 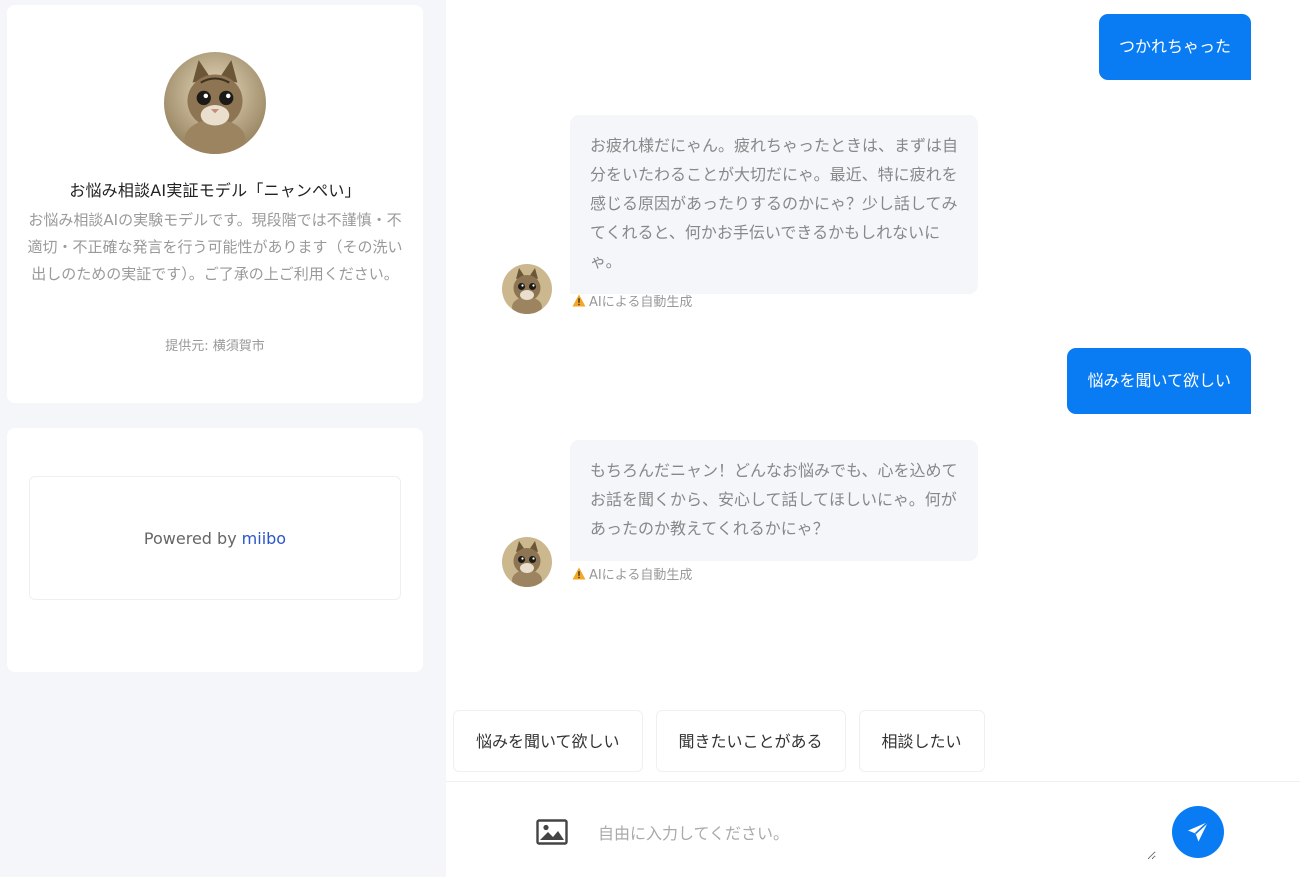 What do you see at coordinates (921, 741) in the screenshot?
I see `quick-reply-button: 相談したい` at bounding box center [921, 741].